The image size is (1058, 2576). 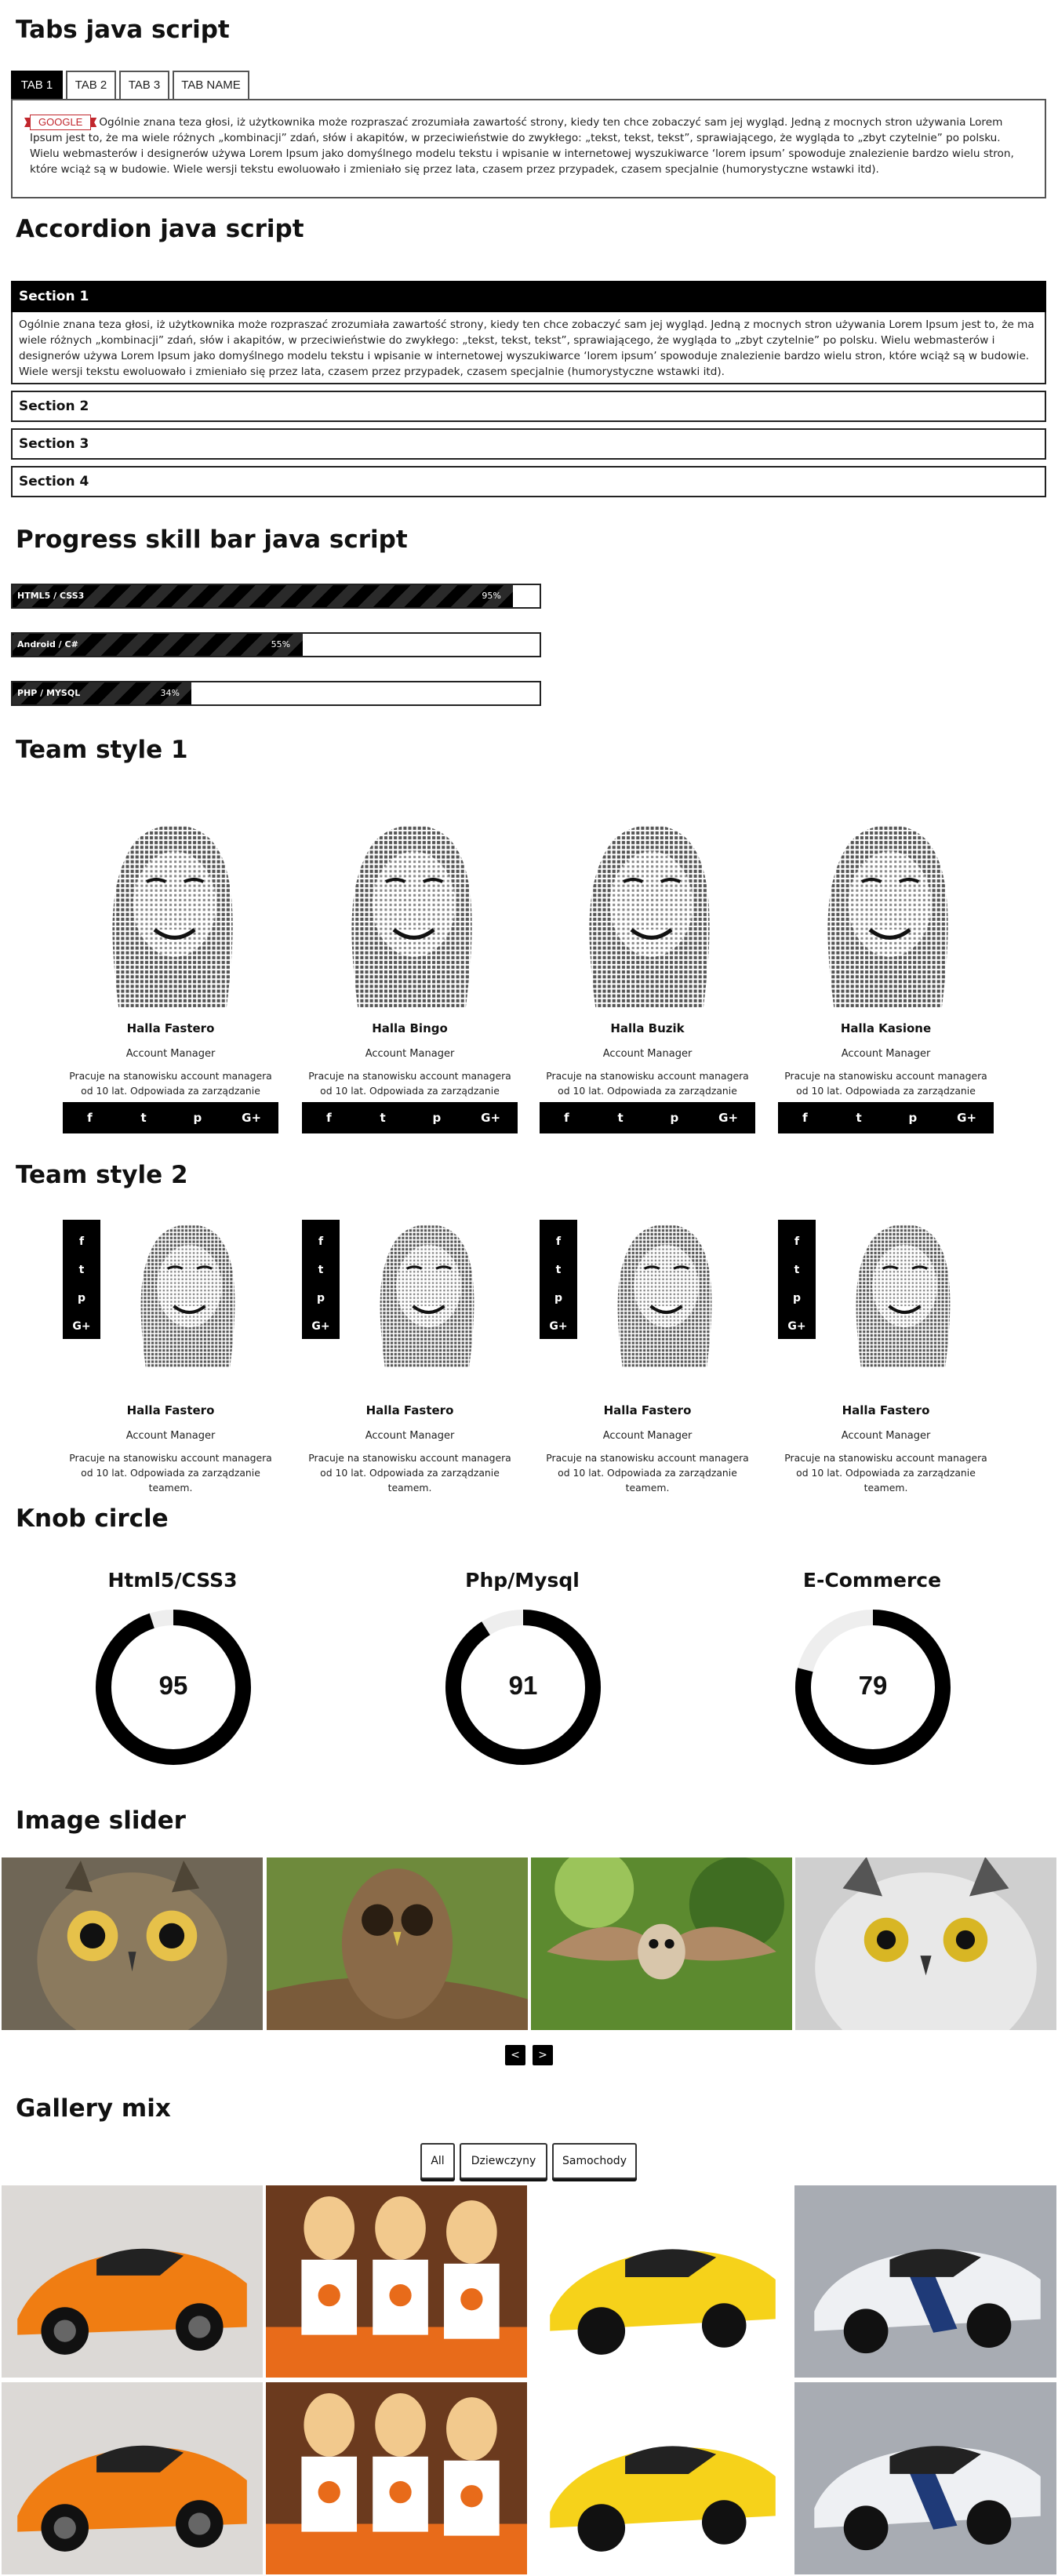 What do you see at coordinates (523, 1580) in the screenshot?
I see `knob-label: Php/Mysql` at bounding box center [523, 1580].